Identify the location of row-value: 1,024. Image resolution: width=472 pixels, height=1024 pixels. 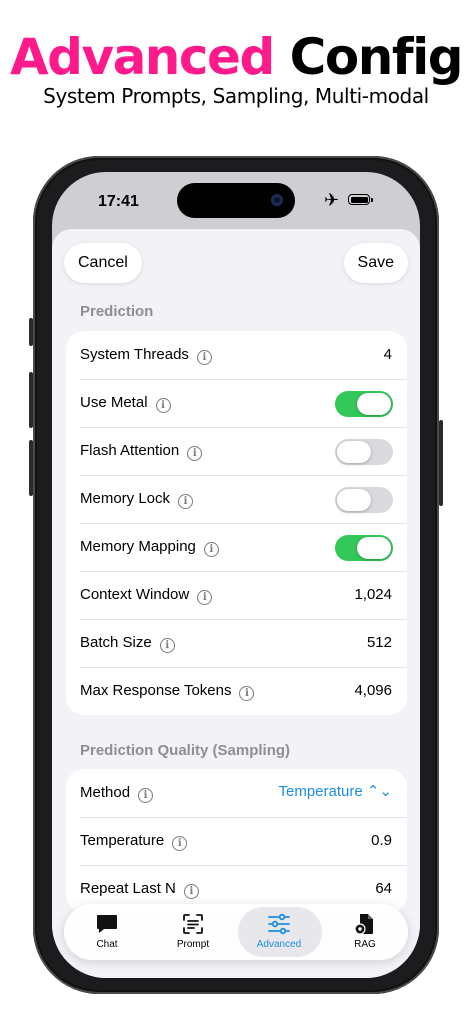
(373, 594).